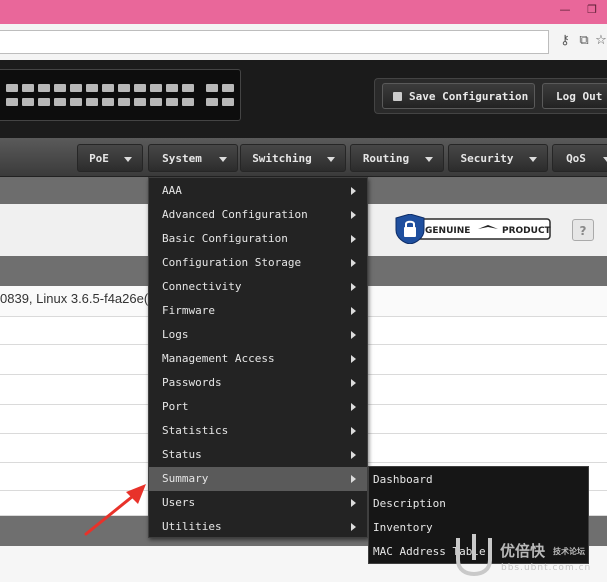 The width and height of the screenshot is (607, 582). I want to click on help-label: ?, so click(583, 231).